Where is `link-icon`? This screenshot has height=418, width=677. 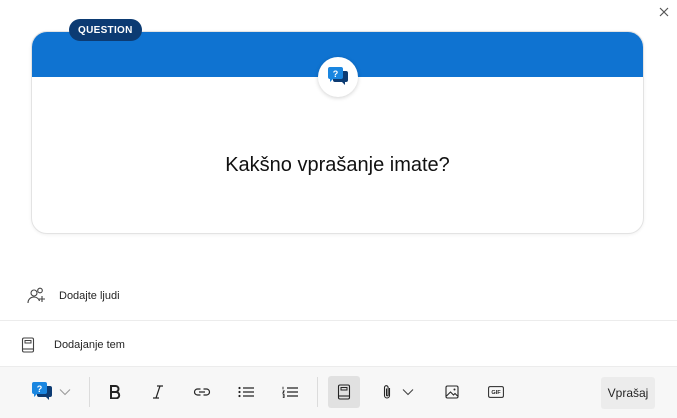 link-icon is located at coordinates (202, 392).